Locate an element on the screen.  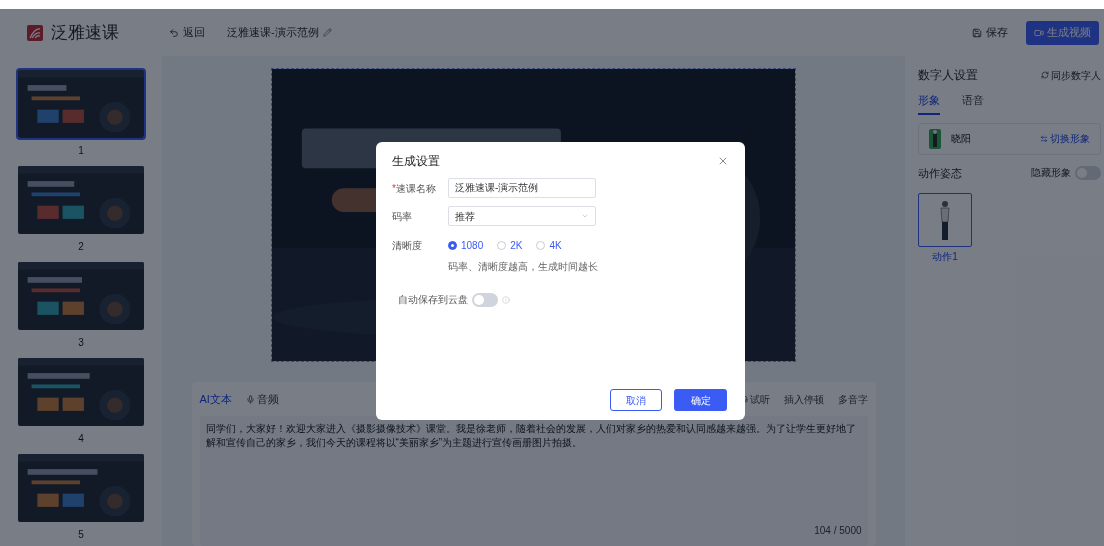
edit-icon is located at coordinates (327, 32).